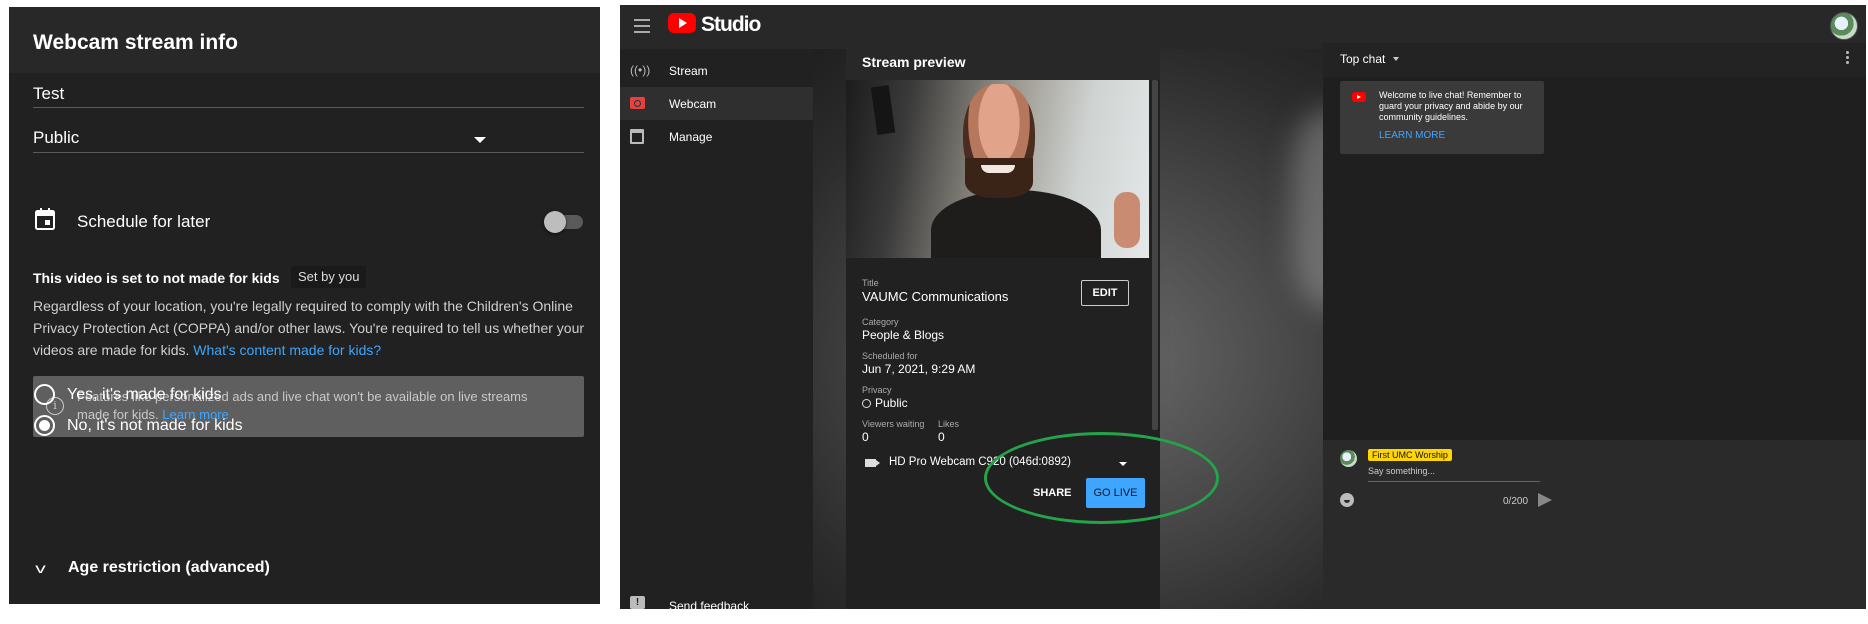 The width and height of the screenshot is (1868, 624). Describe the element at coordinates (1052, 493) in the screenshot. I see `share-button: SHARE` at that location.